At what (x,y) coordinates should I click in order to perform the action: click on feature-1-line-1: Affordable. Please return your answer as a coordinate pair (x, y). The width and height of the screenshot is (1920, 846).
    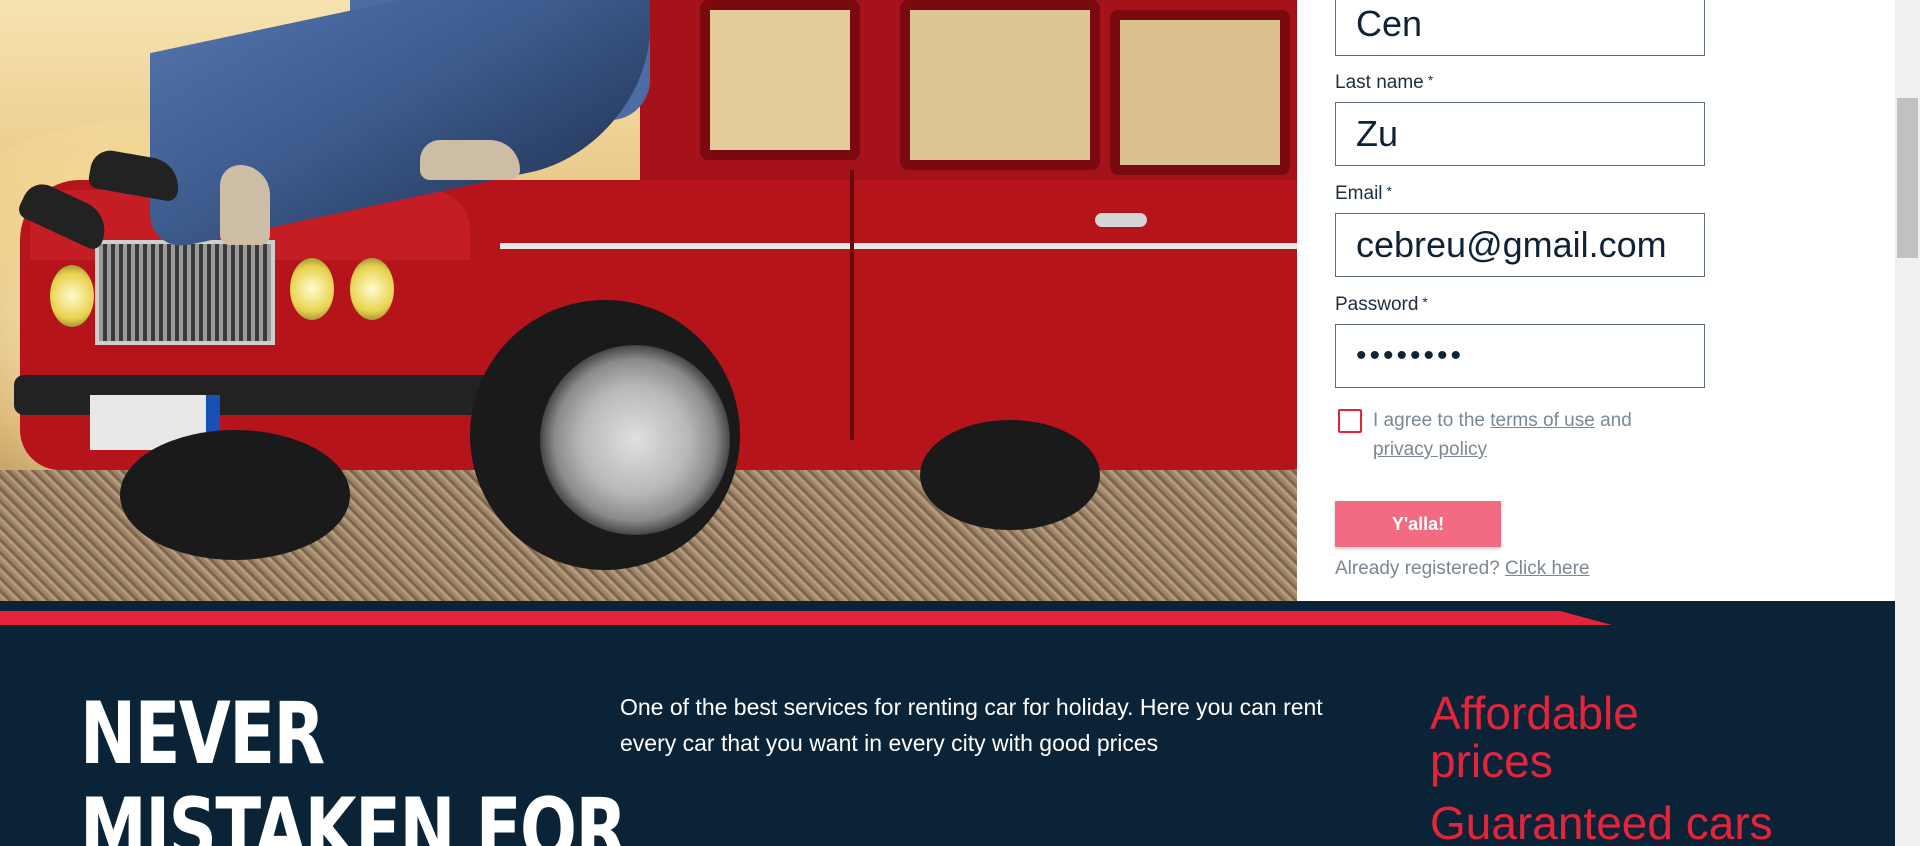
    Looking at the image, I should click on (1534, 713).